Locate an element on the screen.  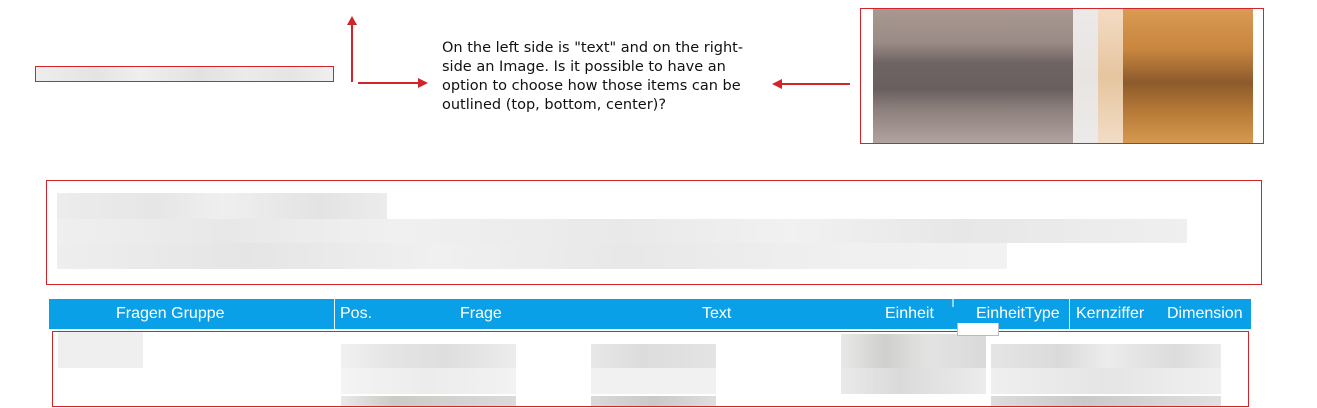
column-header-kernziffer: Kernziffer is located at coordinates (1110, 314).